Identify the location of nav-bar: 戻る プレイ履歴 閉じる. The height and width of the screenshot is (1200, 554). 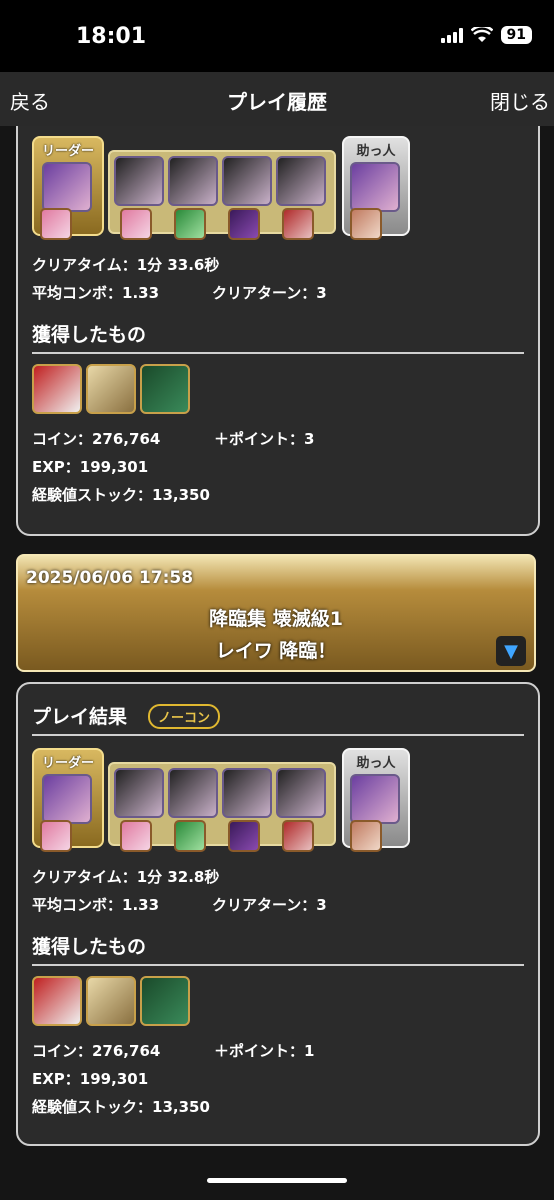
(277, 99).